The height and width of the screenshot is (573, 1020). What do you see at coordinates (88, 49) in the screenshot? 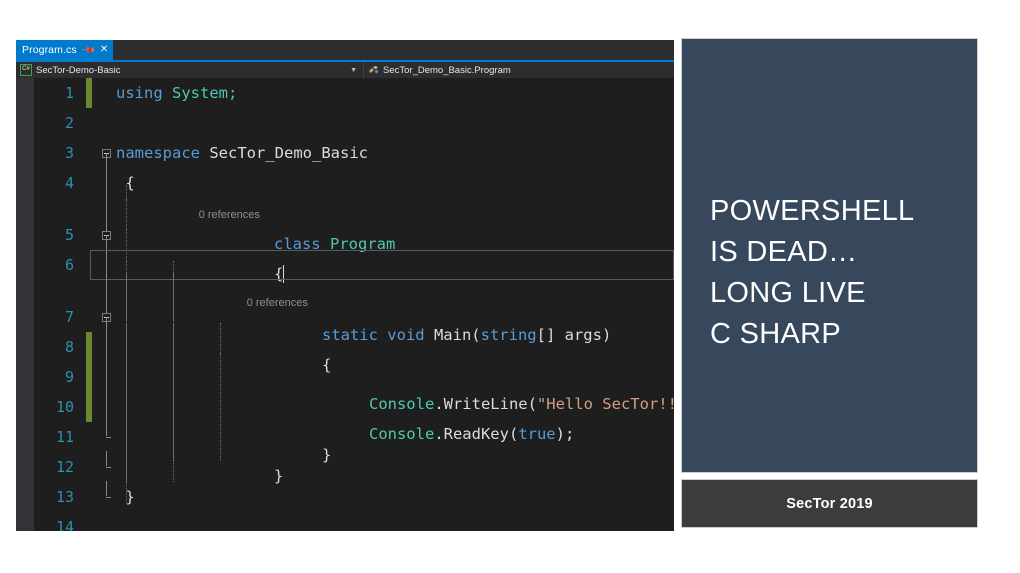
I see `pin-icon: 📌` at bounding box center [88, 49].